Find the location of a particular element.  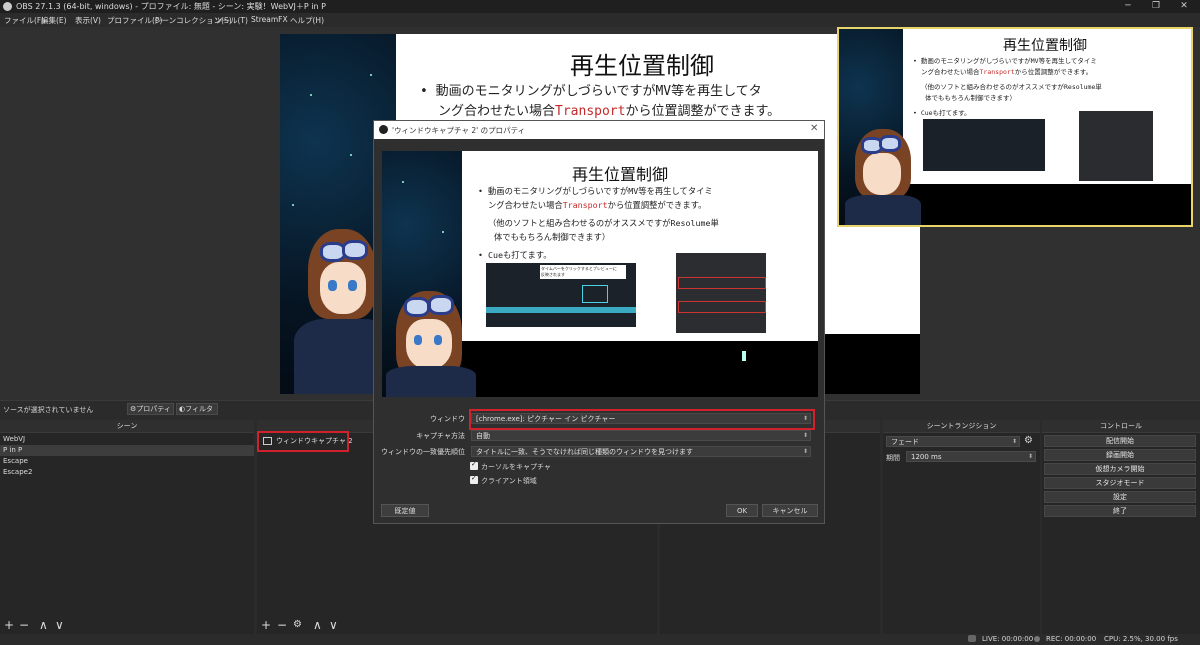

dialog-title: 'ウィンドウキャプチャ 2' のプロパティ is located at coordinates (459, 130).